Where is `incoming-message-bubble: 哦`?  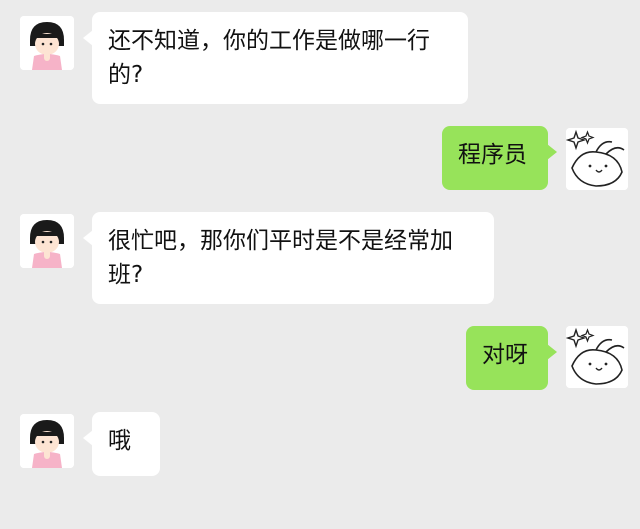
incoming-message-bubble: 哦 is located at coordinates (121, 444).